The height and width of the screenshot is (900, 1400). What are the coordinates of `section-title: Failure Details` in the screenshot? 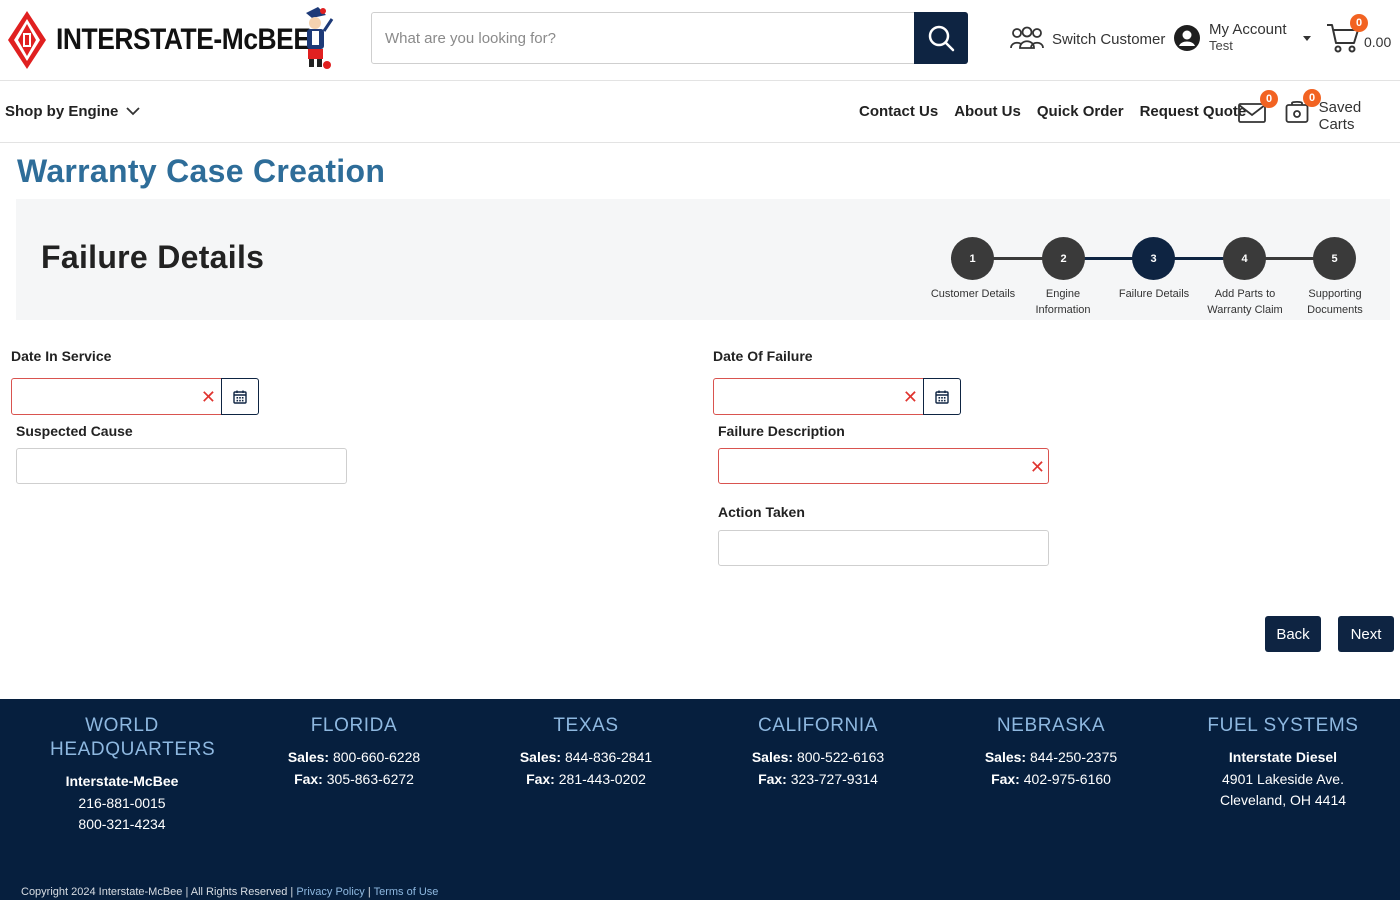 It's located at (153, 257).